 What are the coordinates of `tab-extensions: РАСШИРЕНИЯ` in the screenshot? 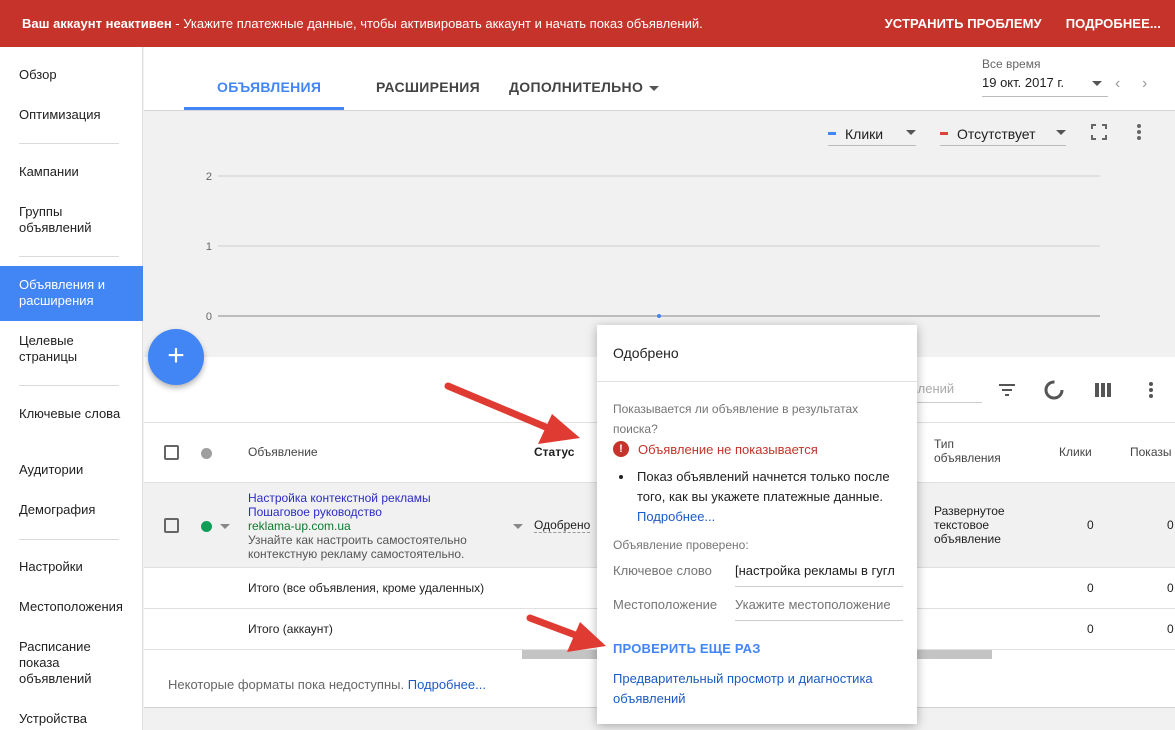 It's located at (428, 87).